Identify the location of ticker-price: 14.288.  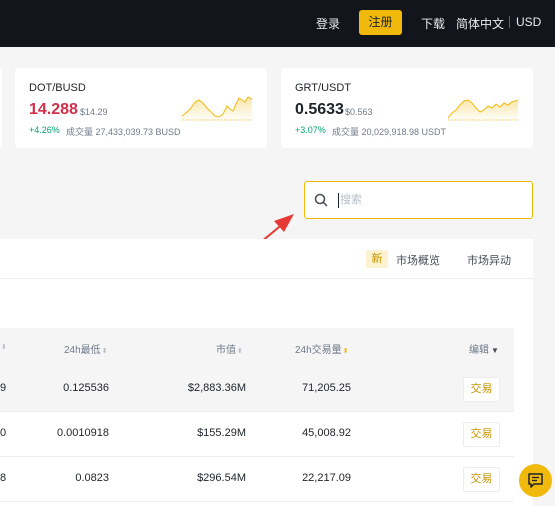
(53, 109).